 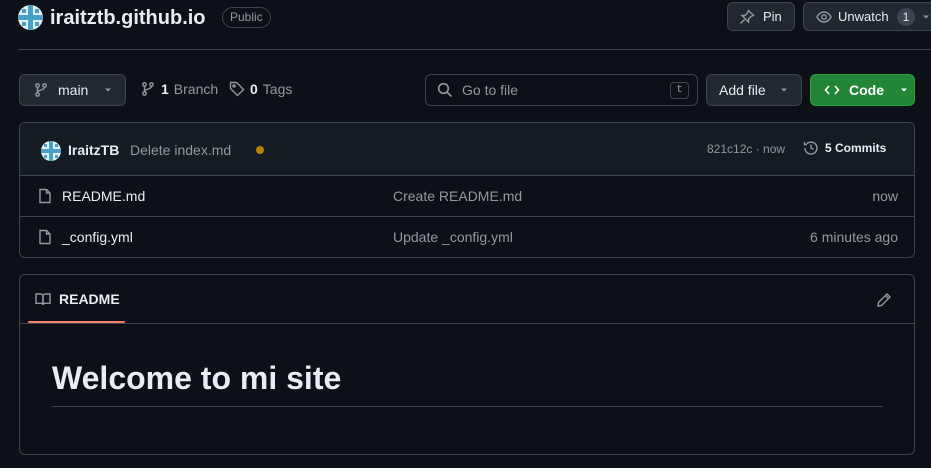 What do you see at coordinates (43, 299) in the screenshot?
I see `book-icon` at bounding box center [43, 299].